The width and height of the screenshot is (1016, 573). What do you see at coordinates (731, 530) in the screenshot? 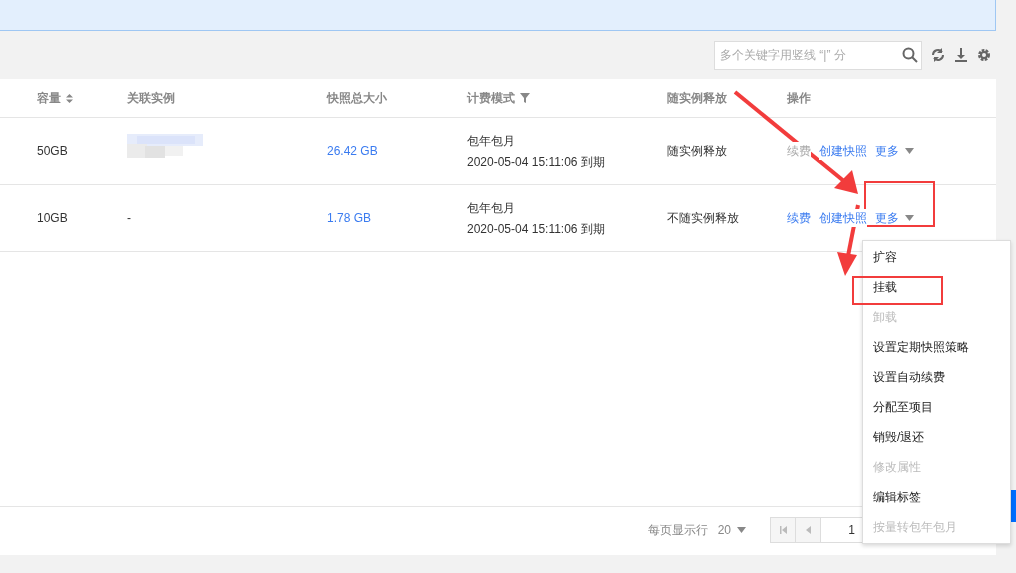
I see `page-size-select: 20` at bounding box center [731, 530].